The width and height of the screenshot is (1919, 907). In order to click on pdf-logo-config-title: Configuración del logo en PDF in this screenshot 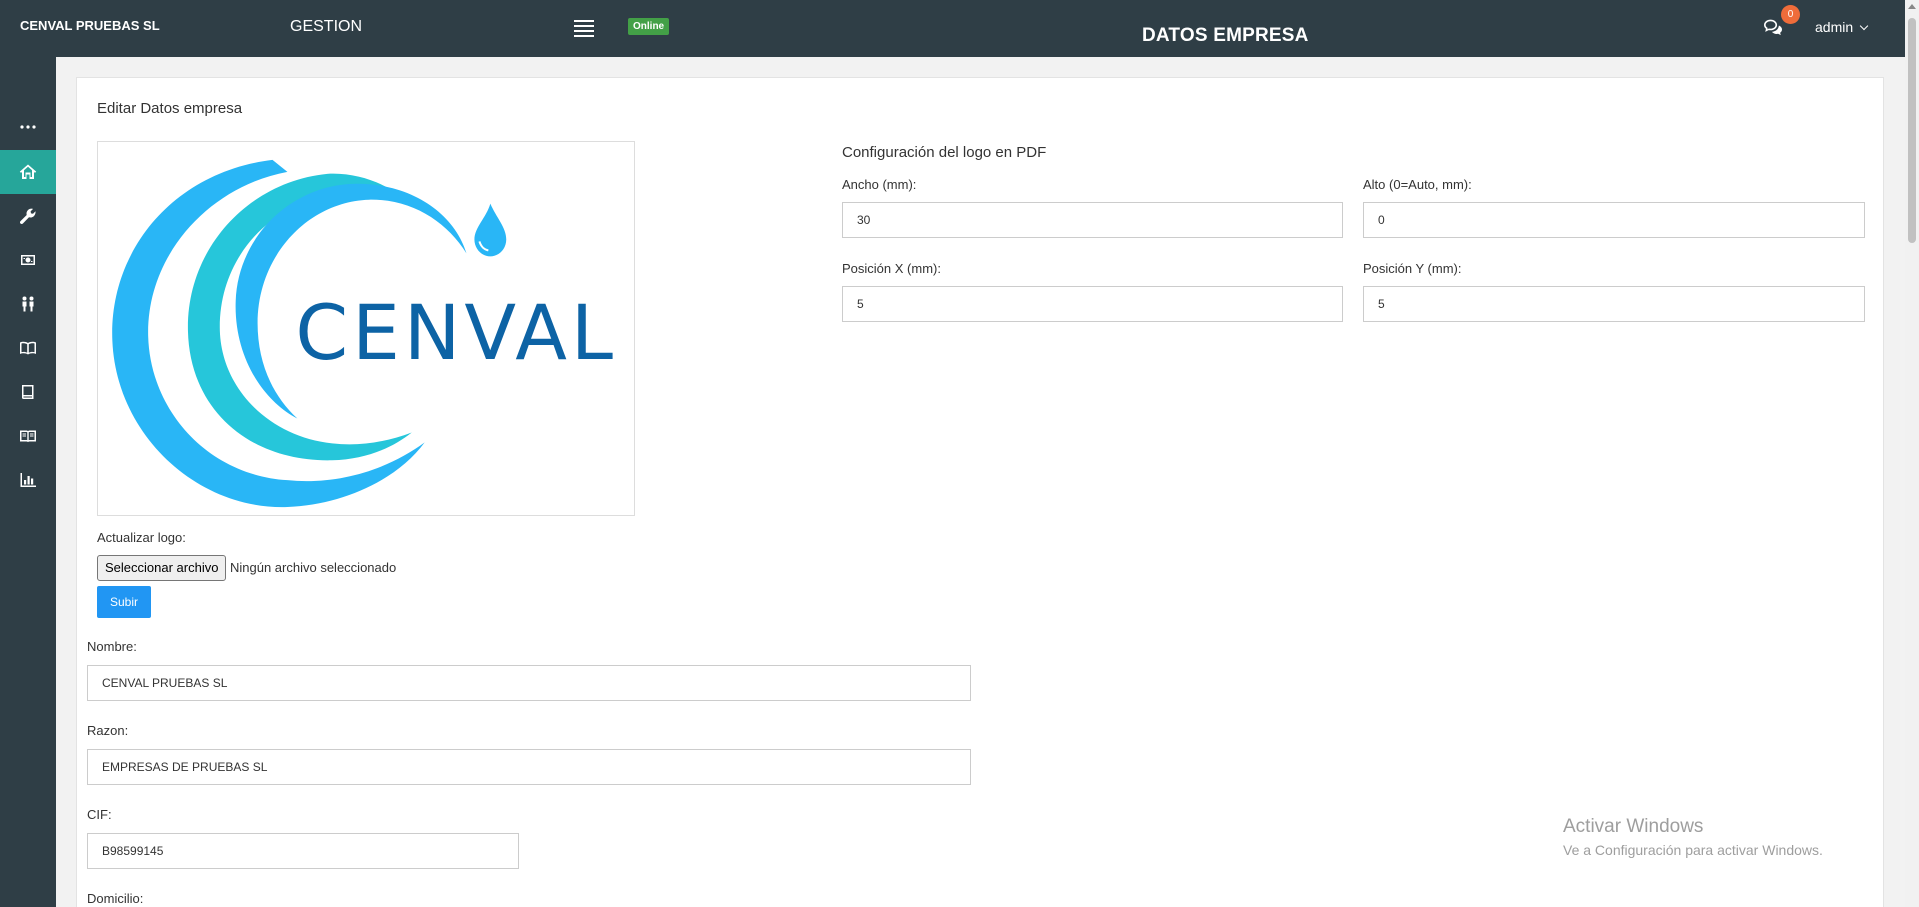, I will do `click(944, 152)`.